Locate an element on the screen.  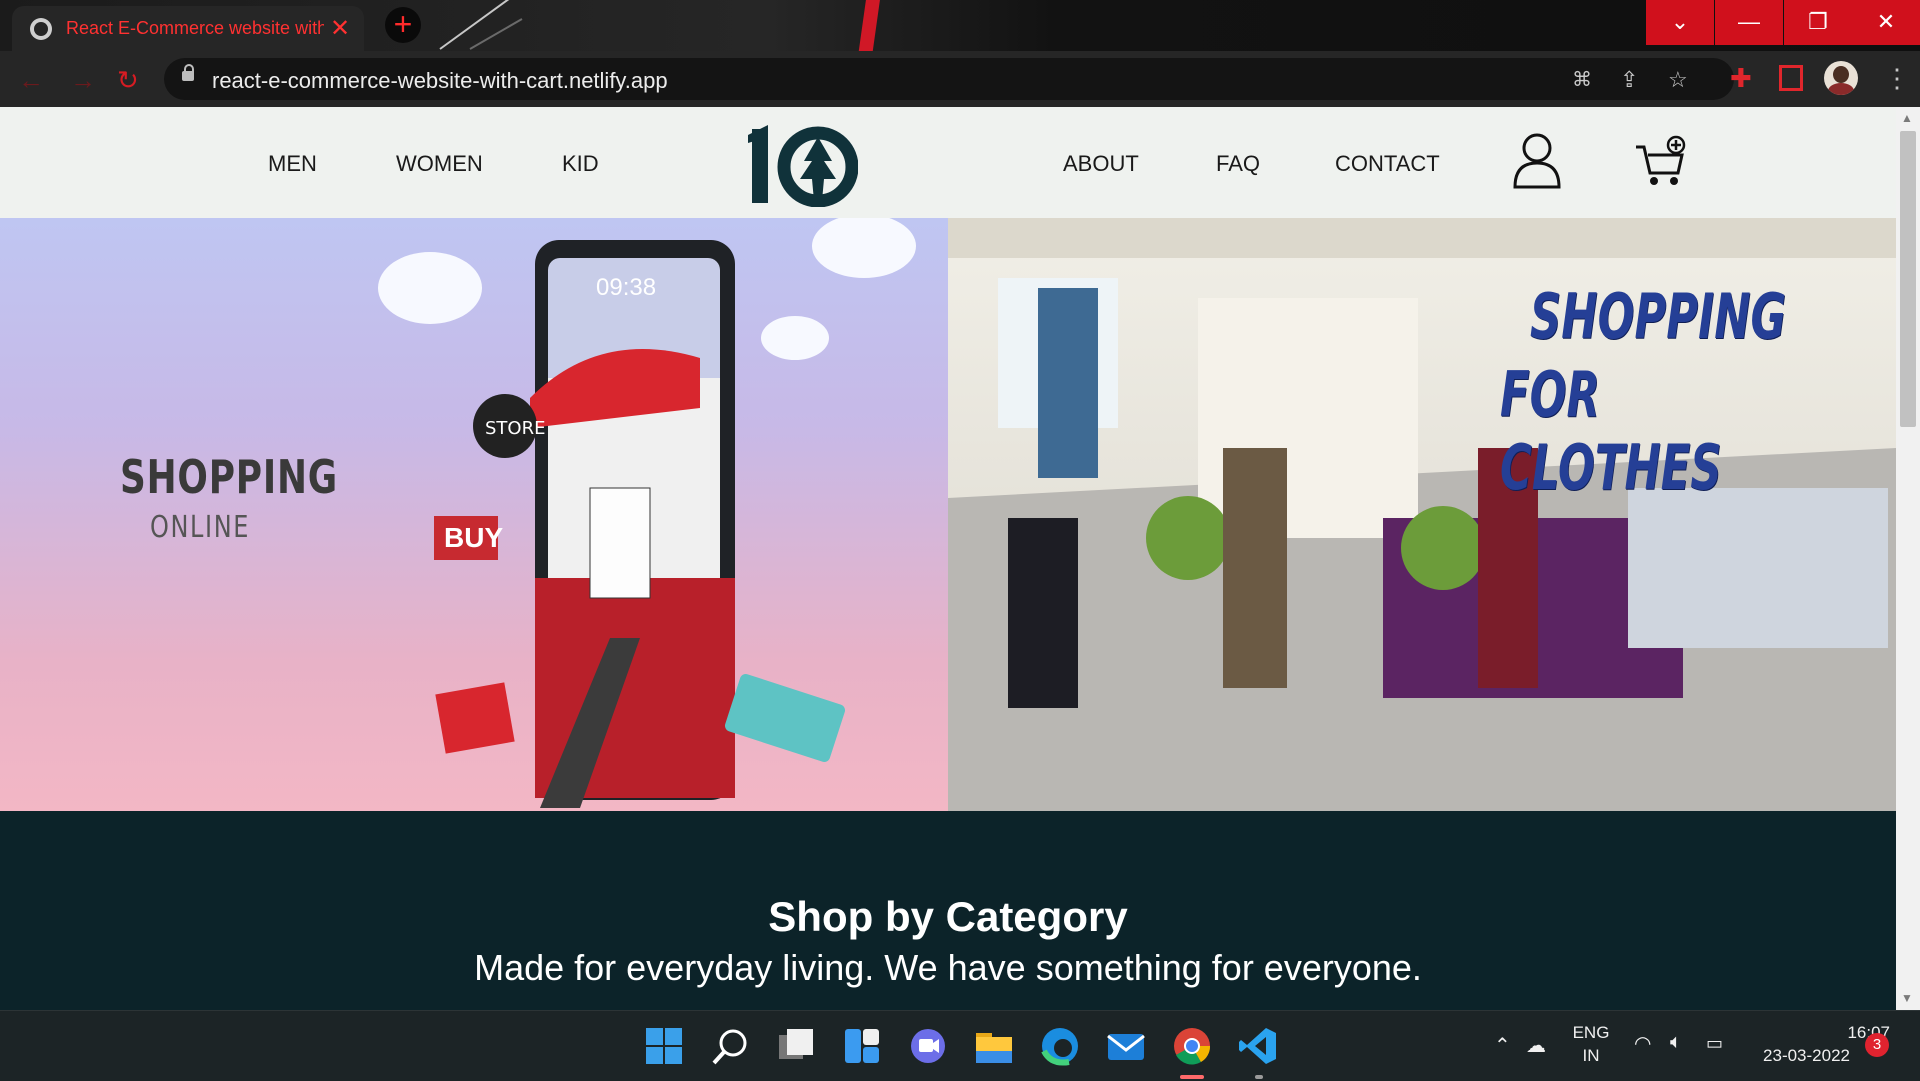
restore-button: ❐ is located at coordinates (1818, 22).